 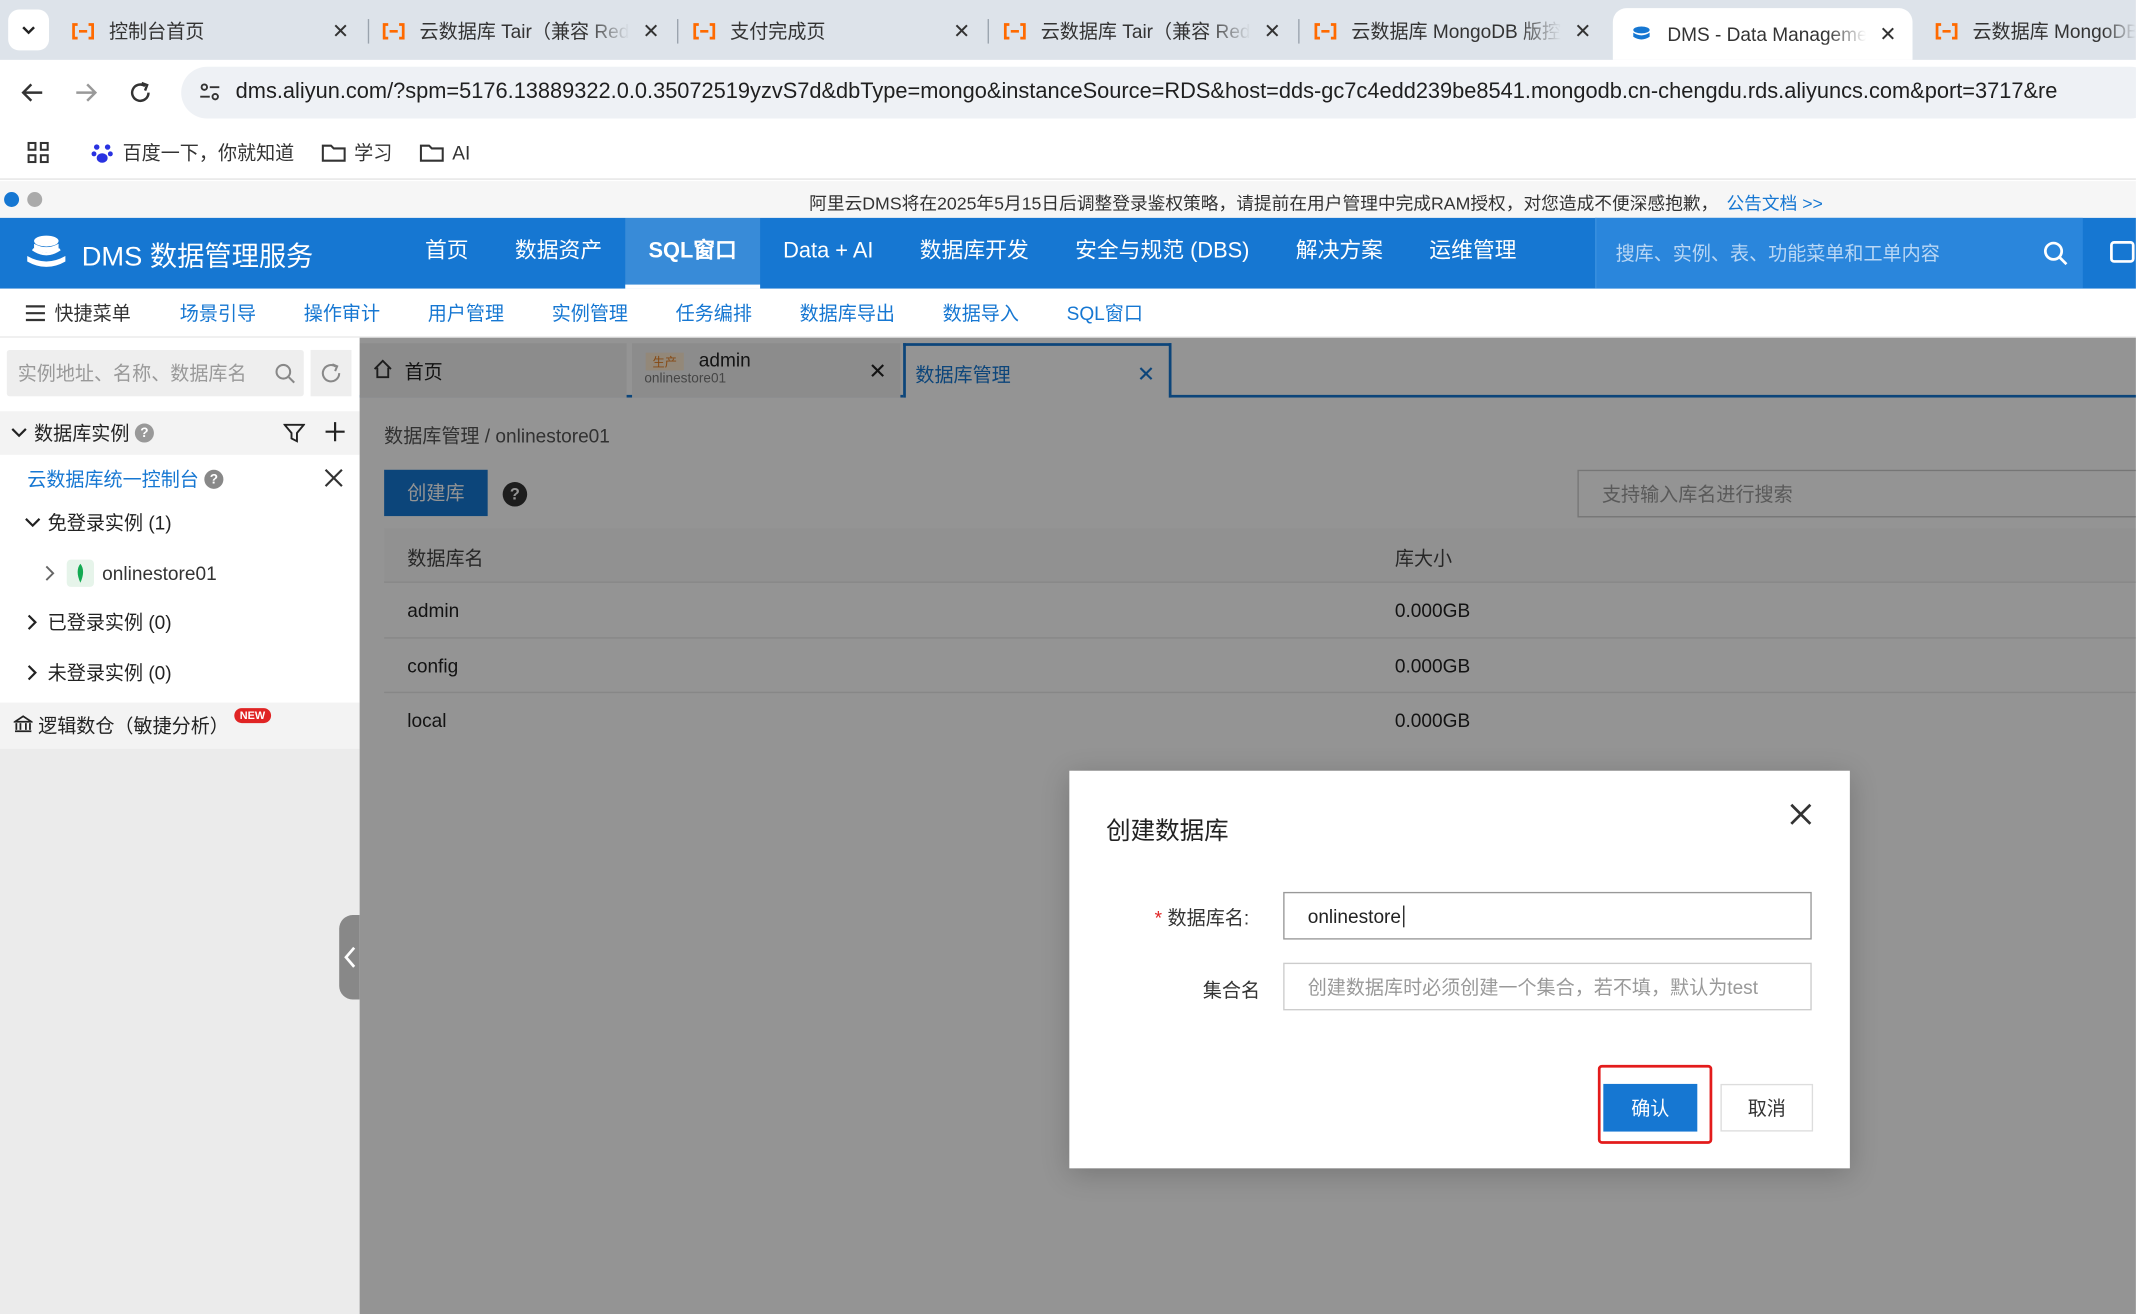 What do you see at coordinates (1762, 34) in the screenshot?
I see `browser-tab-dms: DMS - Data Management ✕` at bounding box center [1762, 34].